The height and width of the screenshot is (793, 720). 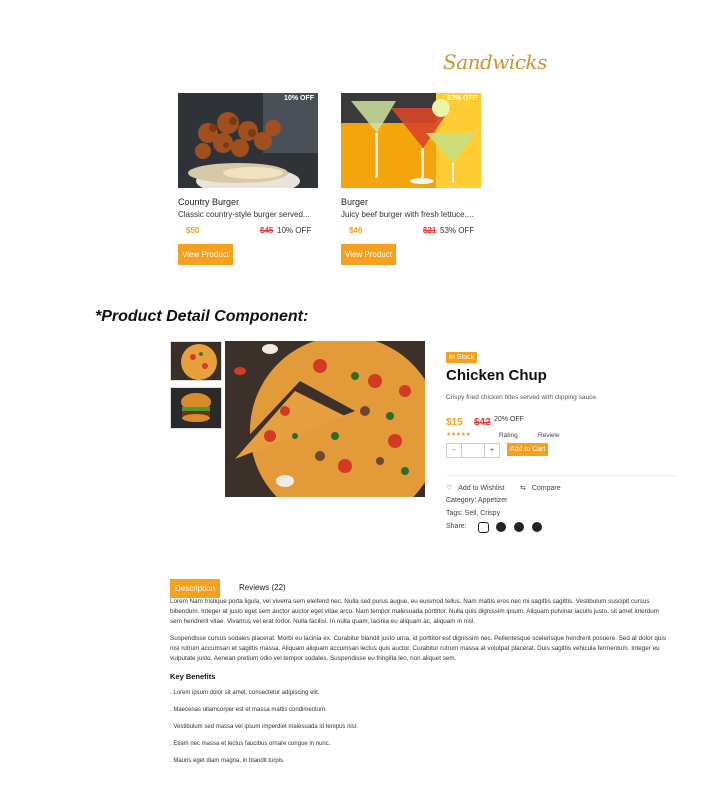 I want to click on product-tags: Tags: Sell, Crispy, so click(x=473, y=513).